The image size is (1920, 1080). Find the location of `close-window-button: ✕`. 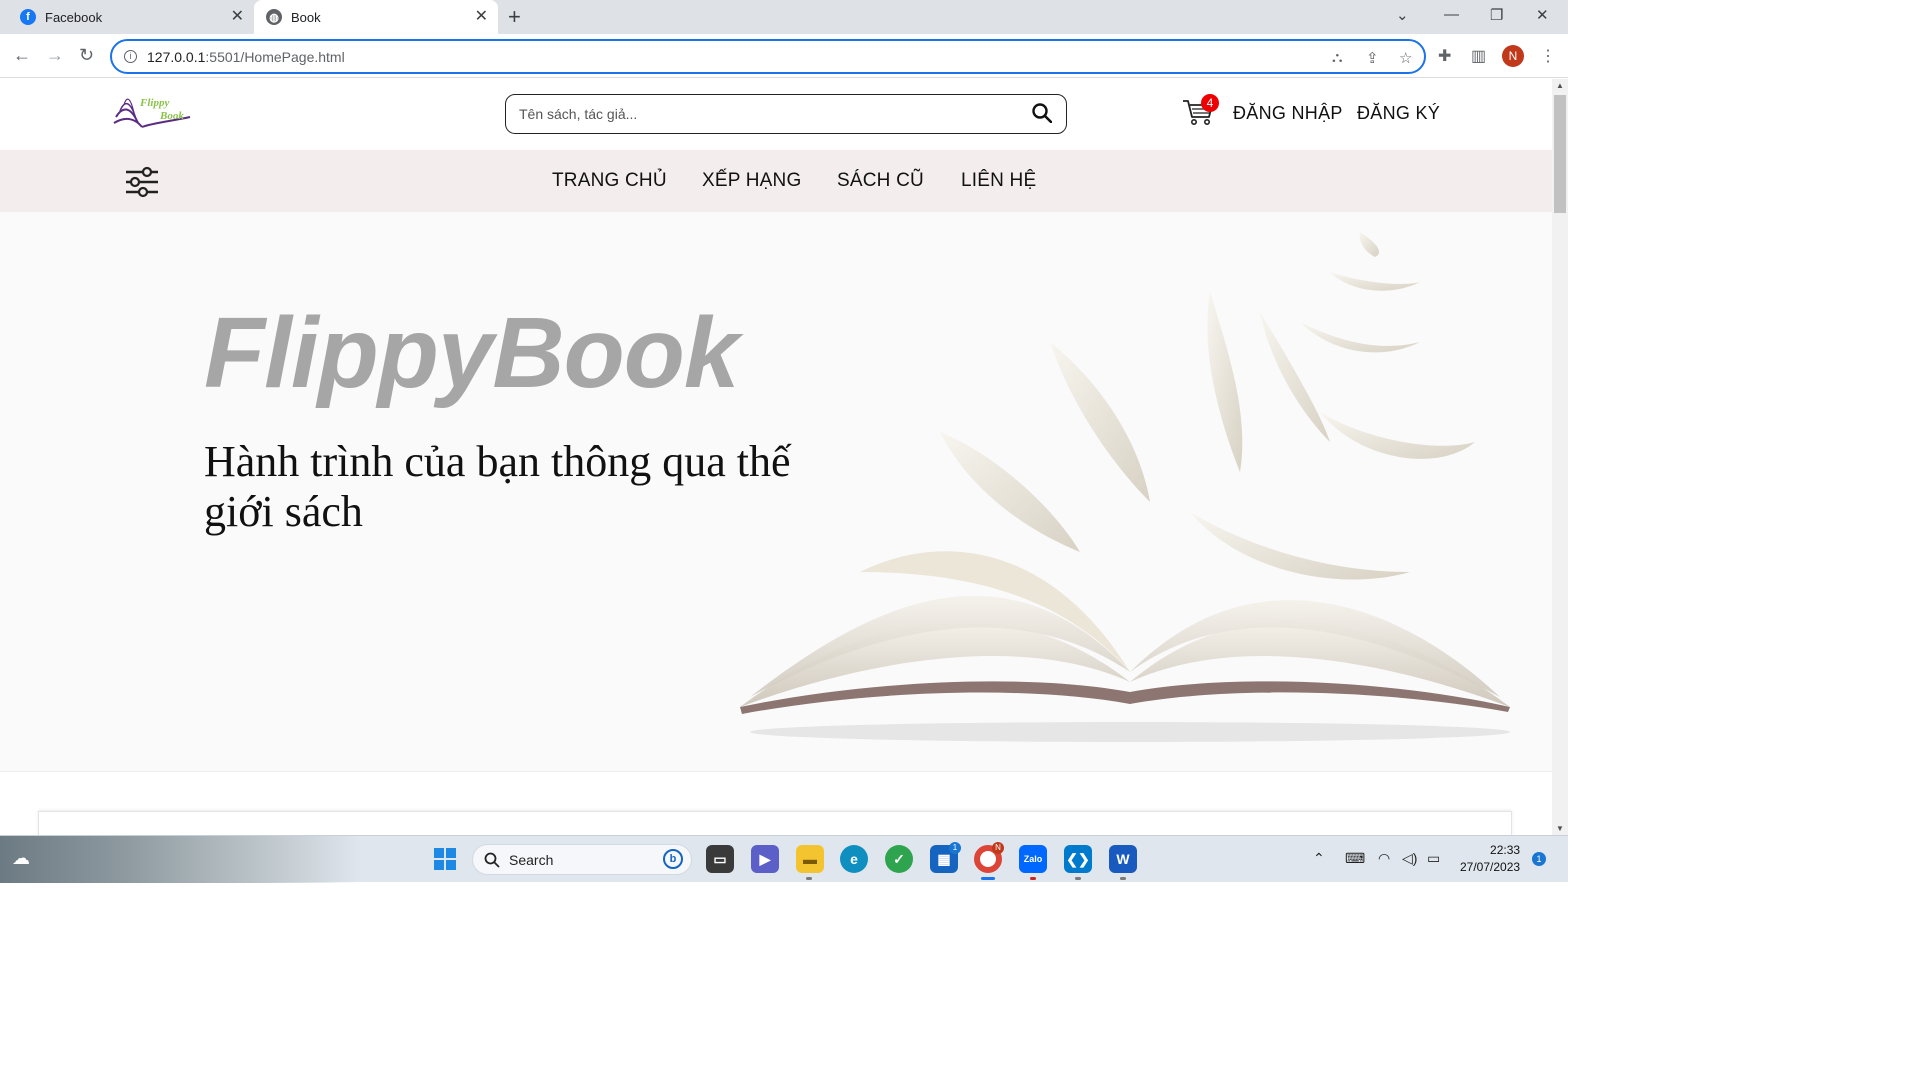

close-window-button: ✕ is located at coordinates (1542, 15).